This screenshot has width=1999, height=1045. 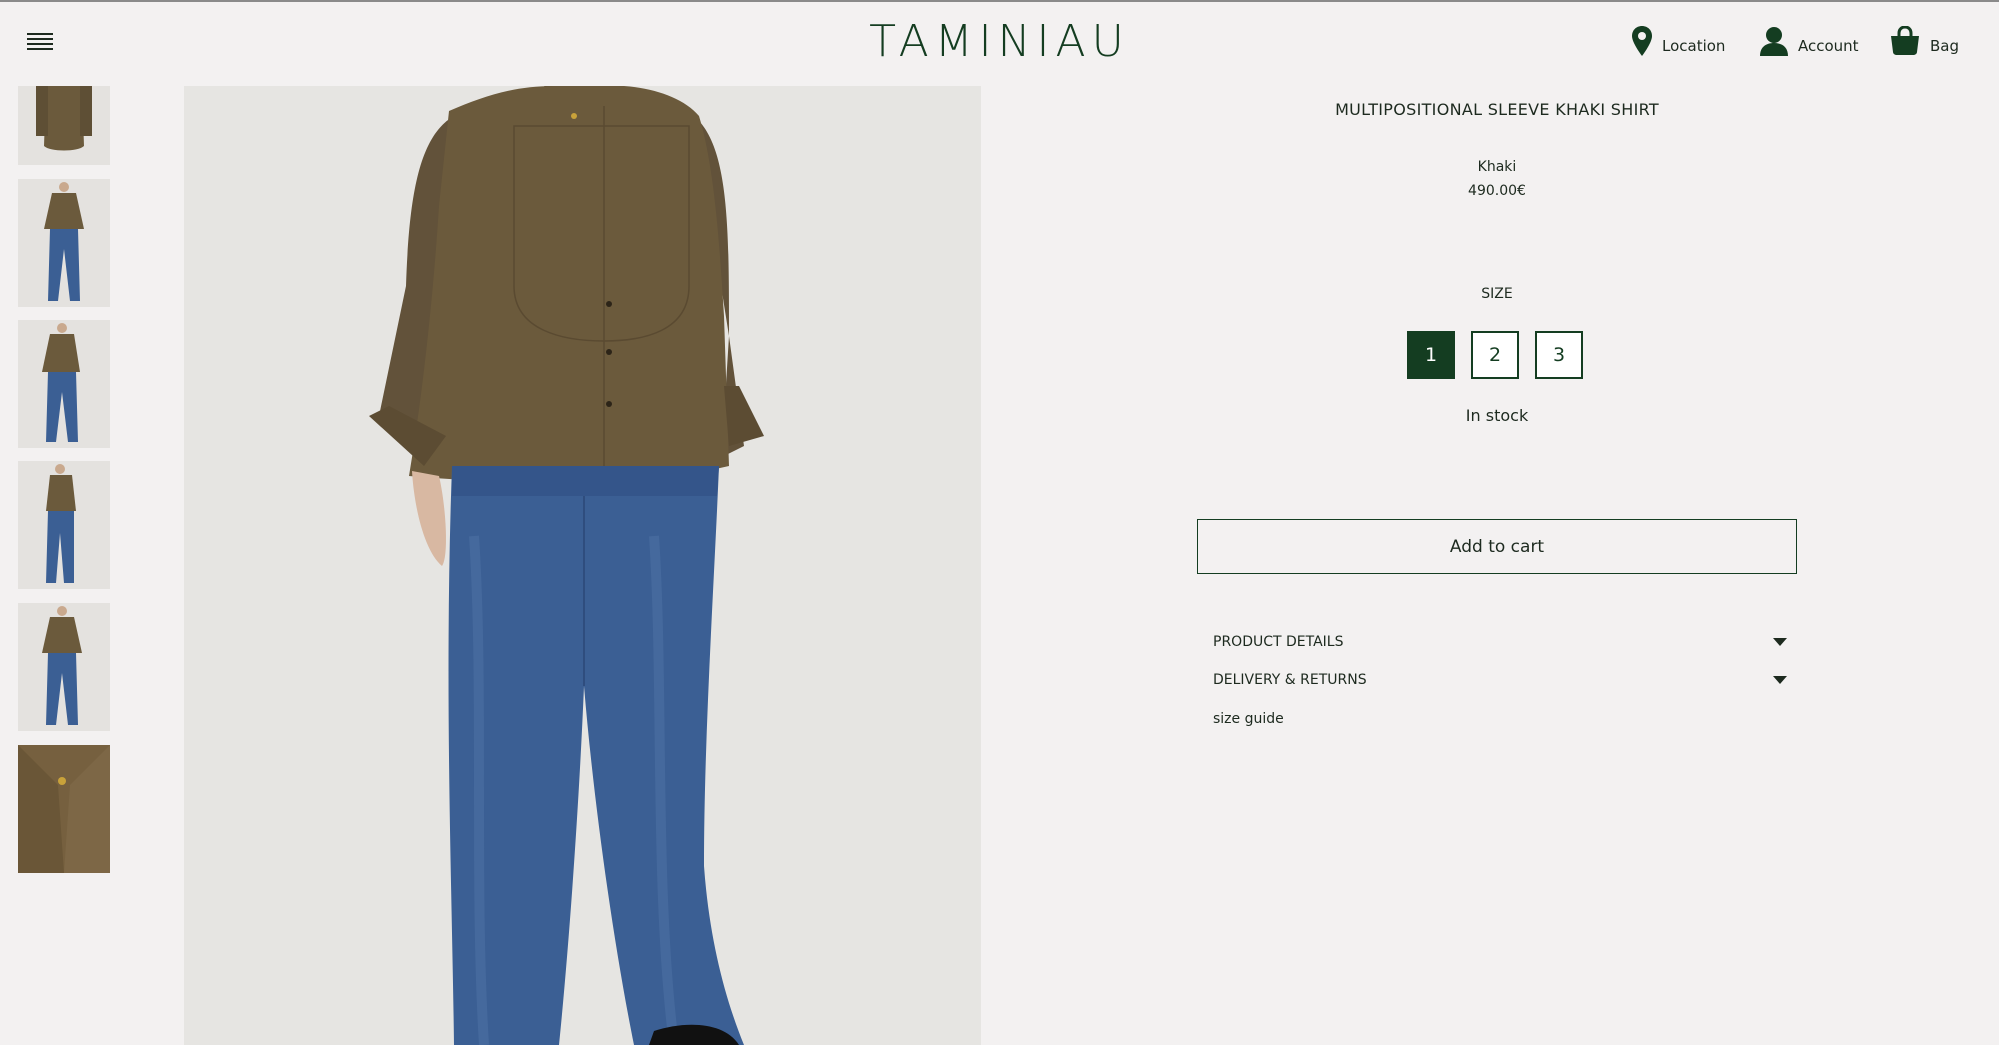 What do you see at coordinates (1497, 167) in the screenshot?
I see `product-color: Khaki` at bounding box center [1497, 167].